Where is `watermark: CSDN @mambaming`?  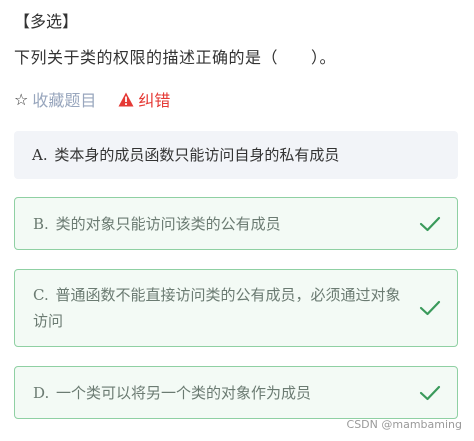 watermark: CSDN @mambaming is located at coordinates (404, 424).